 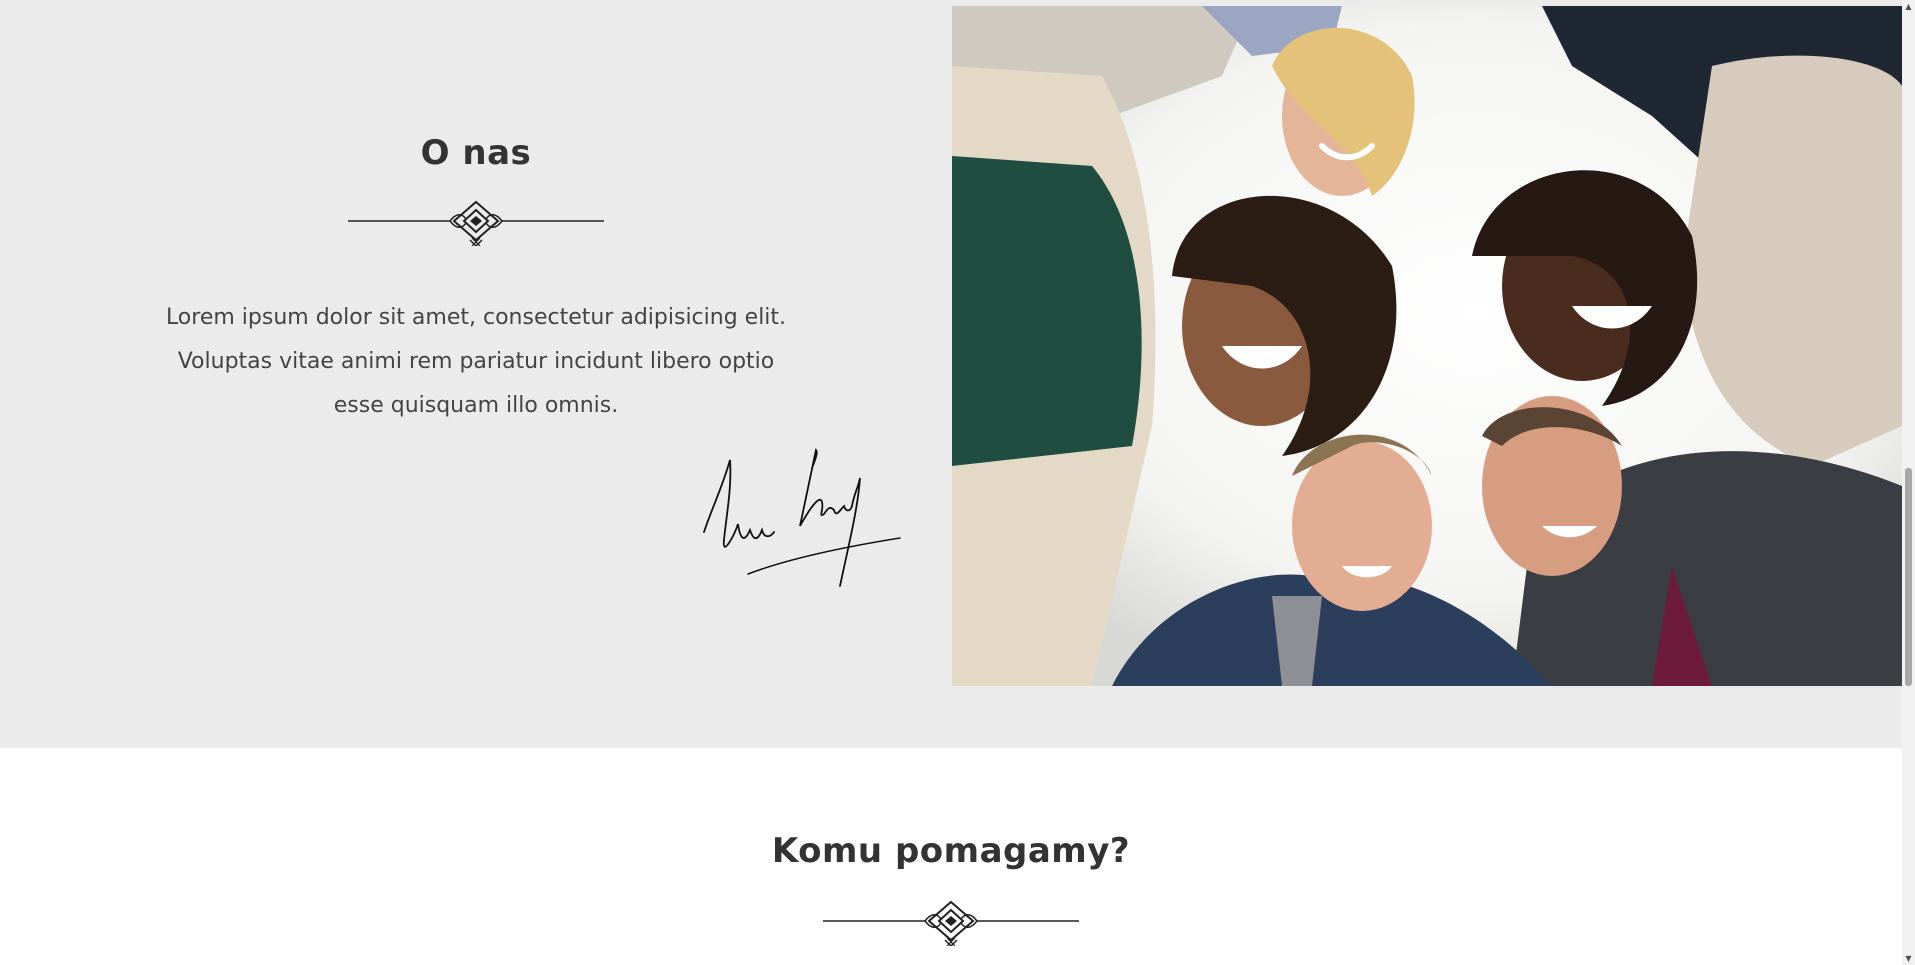 I want to click on scrollbar-thumb, so click(x=1908, y=577).